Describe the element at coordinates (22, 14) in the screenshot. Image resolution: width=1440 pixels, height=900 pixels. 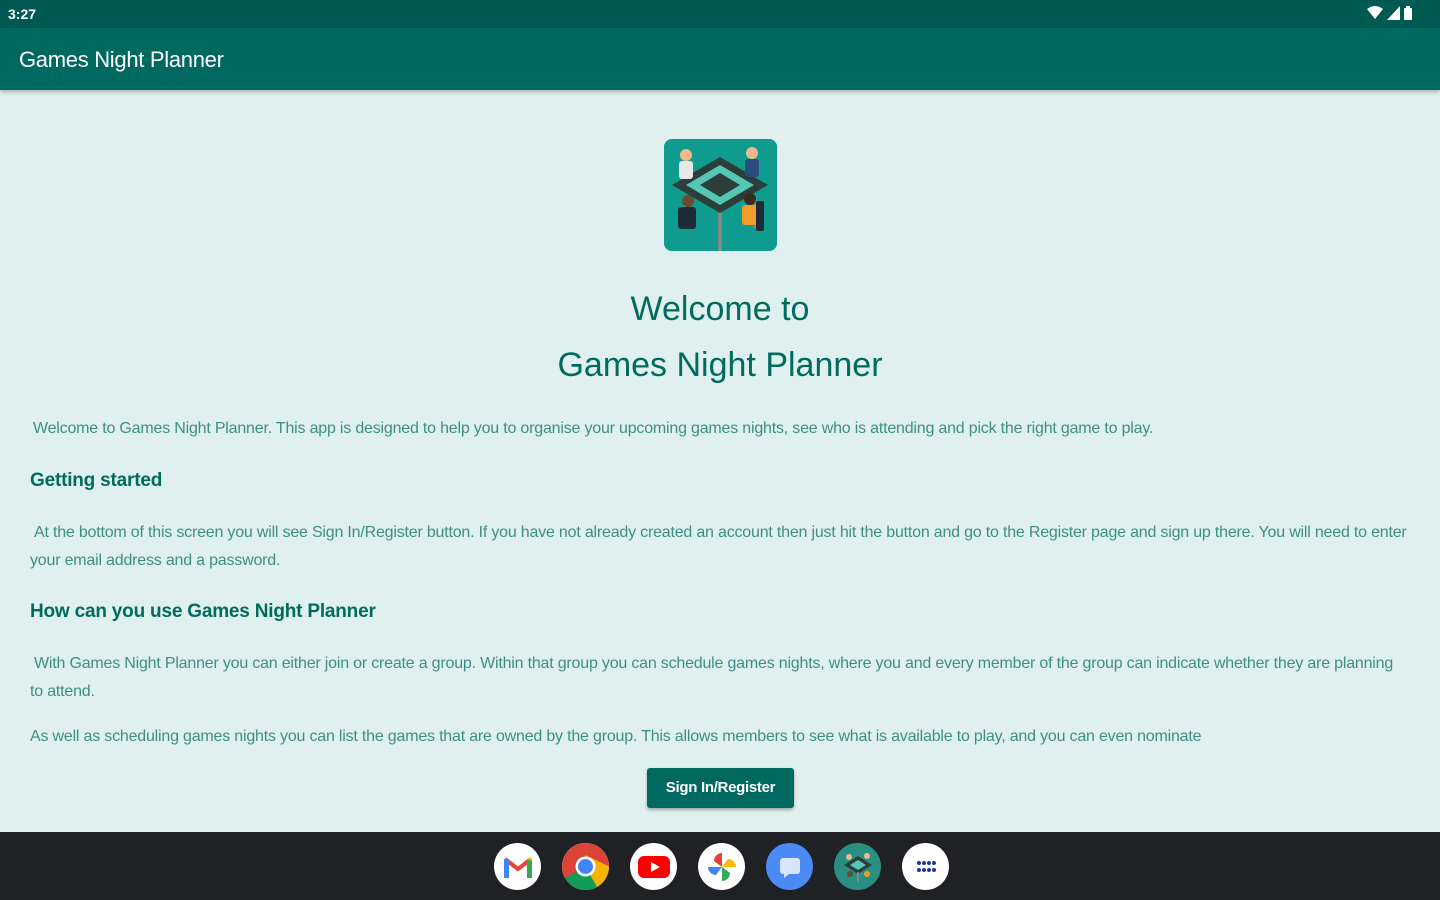
I see `status-time: 3:27` at that location.